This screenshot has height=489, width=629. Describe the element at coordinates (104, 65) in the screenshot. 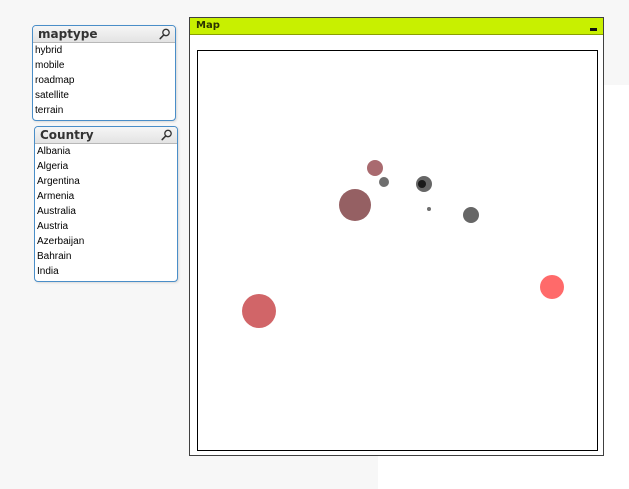

I see `maptype-item-mobile: mobile` at that location.